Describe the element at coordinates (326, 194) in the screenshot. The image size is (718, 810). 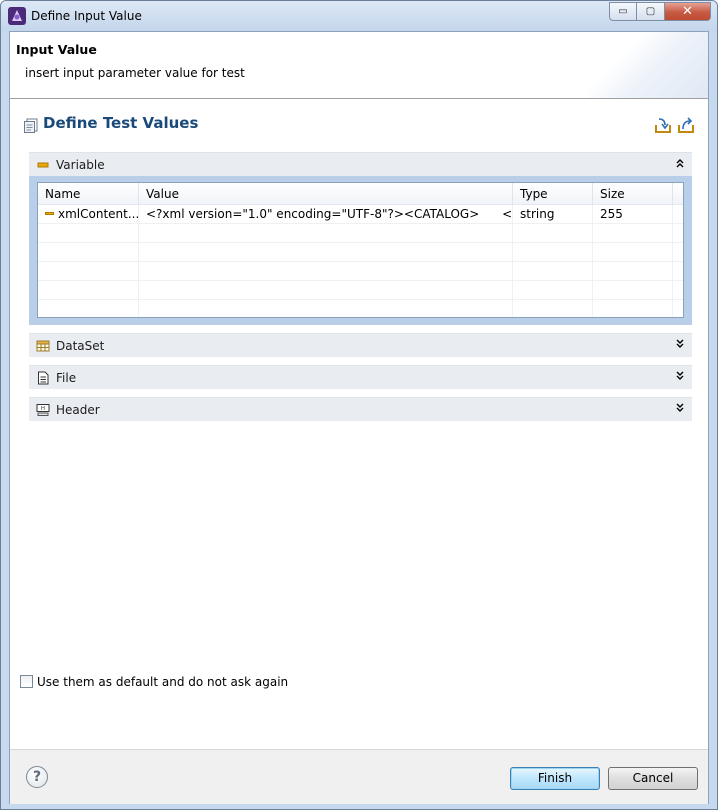
I see `column-header-value: Value` at that location.